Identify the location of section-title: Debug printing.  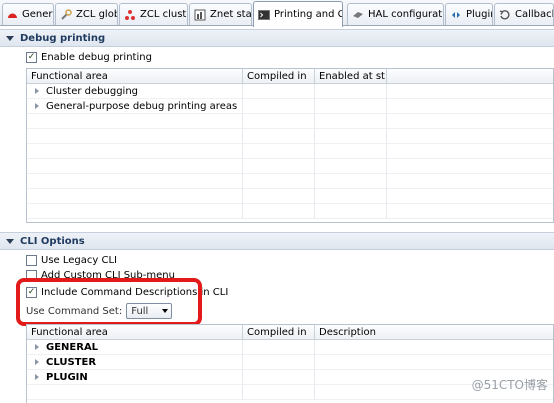
(63, 38).